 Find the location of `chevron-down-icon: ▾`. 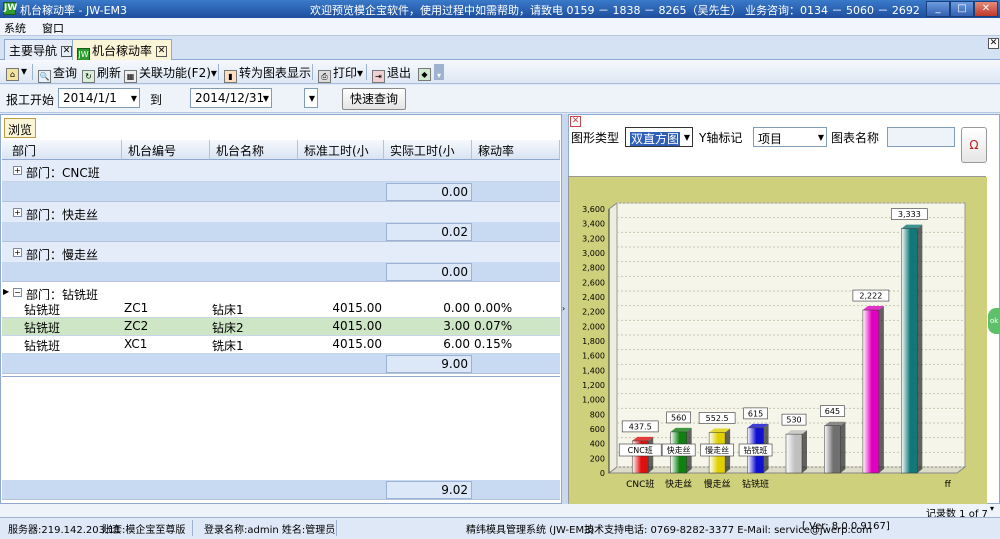

chevron-down-icon: ▾ is located at coordinates (992, 508).